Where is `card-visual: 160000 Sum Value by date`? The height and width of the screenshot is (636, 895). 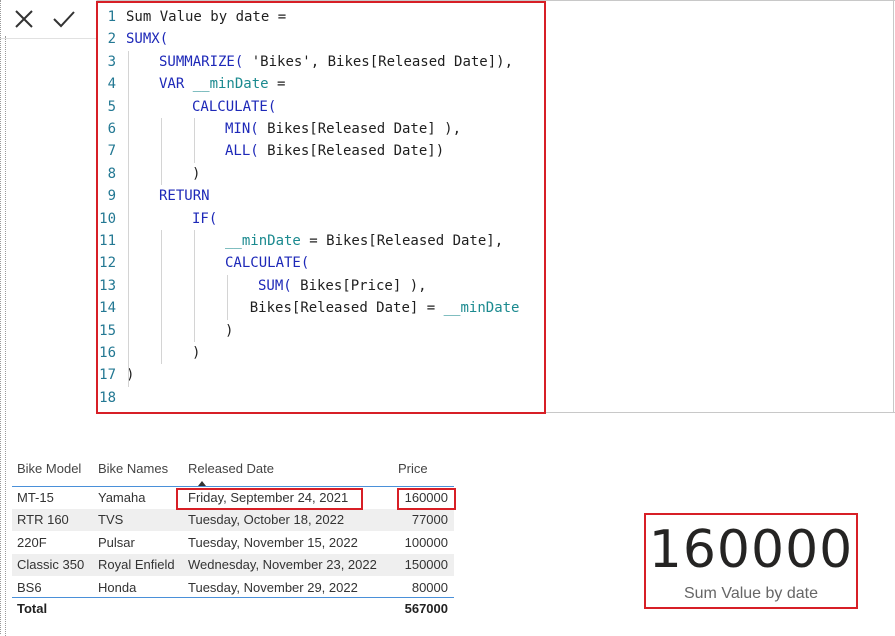
card-visual: 160000 Sum Value by date is located at coordinates (751, 561).